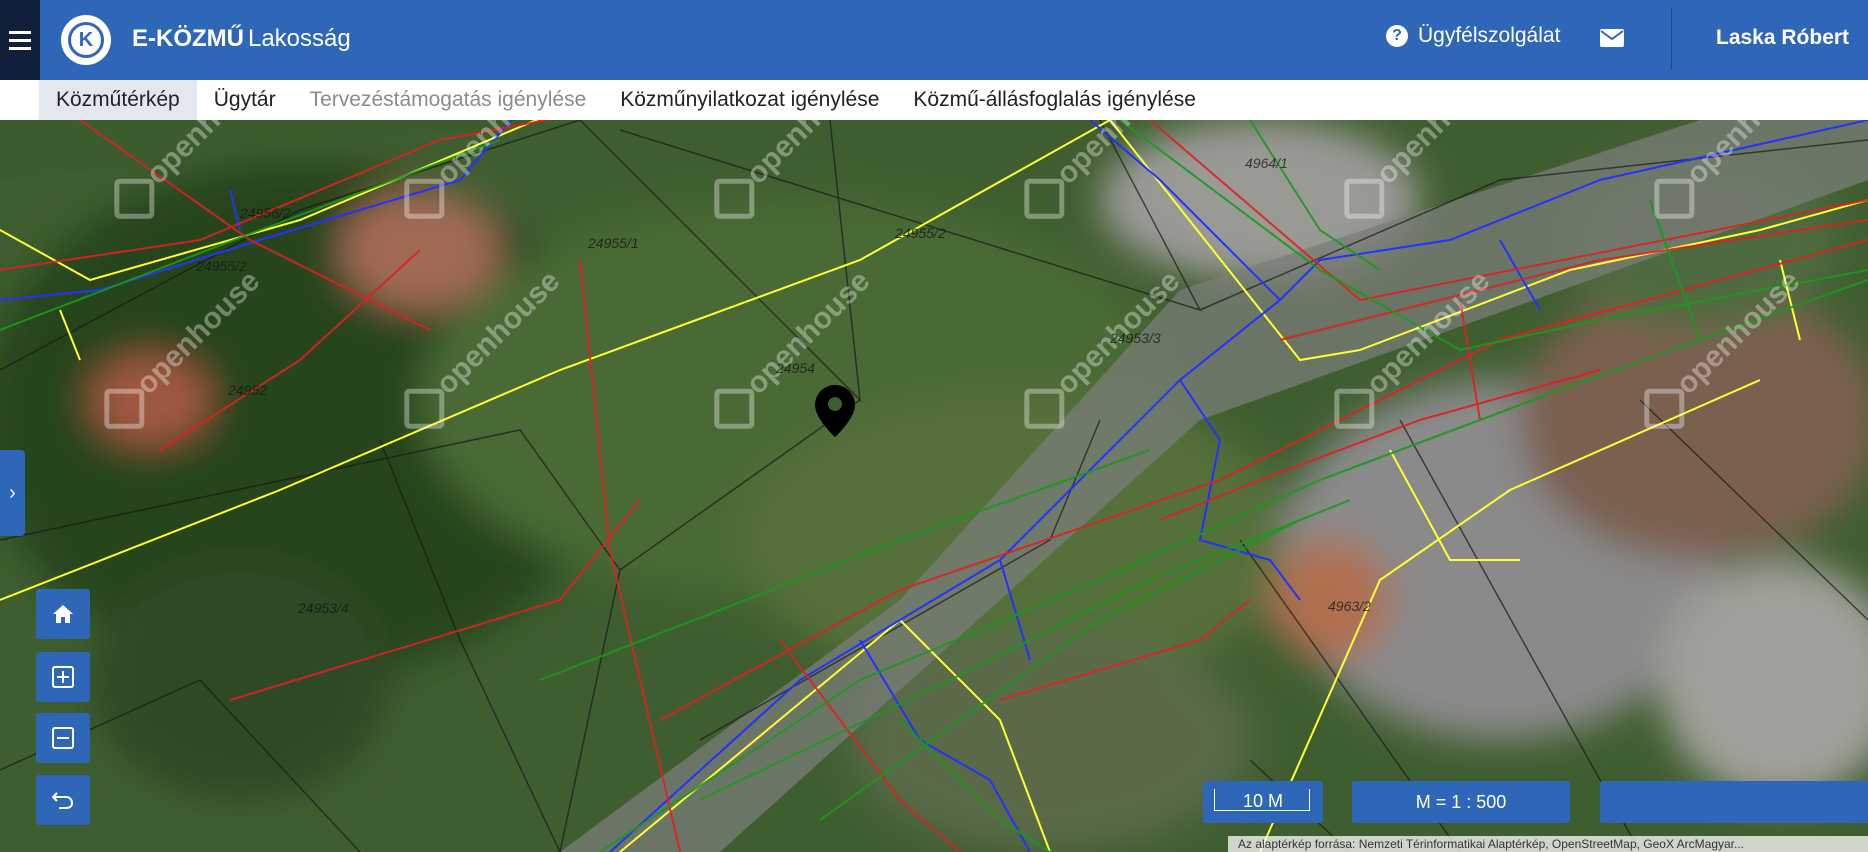 Image resolution: width=1868 pixels, height=852 pixels. What do you see at coordinates (1266, 163) in the screenshot?
I see `parcel-label: 4964/1` at bounding box center [1266, 163].